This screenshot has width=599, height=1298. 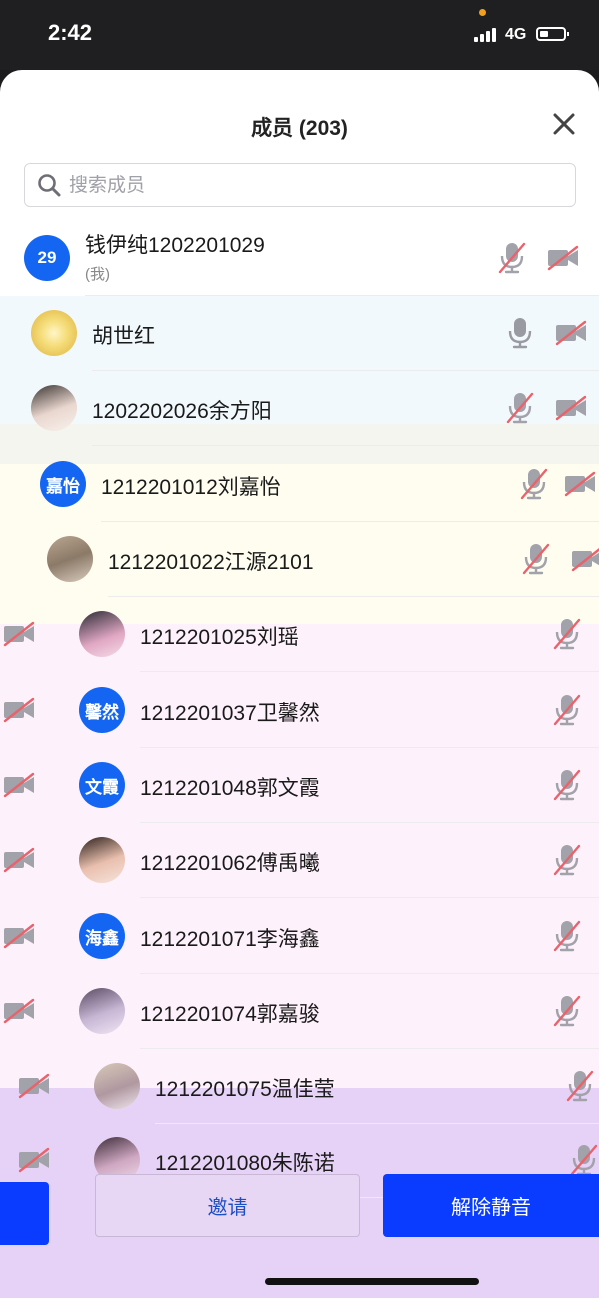 I want to click on member-name: 1212201037卫馨然, so click(x=230, y=713).